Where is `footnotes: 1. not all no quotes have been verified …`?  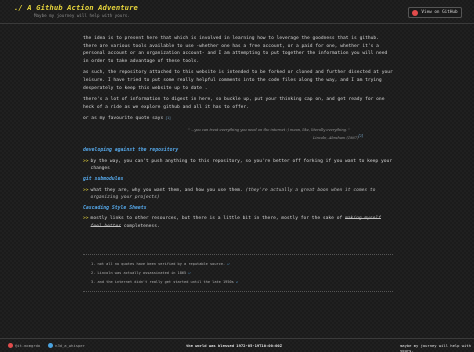
footnotes: 1. not all no quotes have been verified … is located at coordinates (238, 273).